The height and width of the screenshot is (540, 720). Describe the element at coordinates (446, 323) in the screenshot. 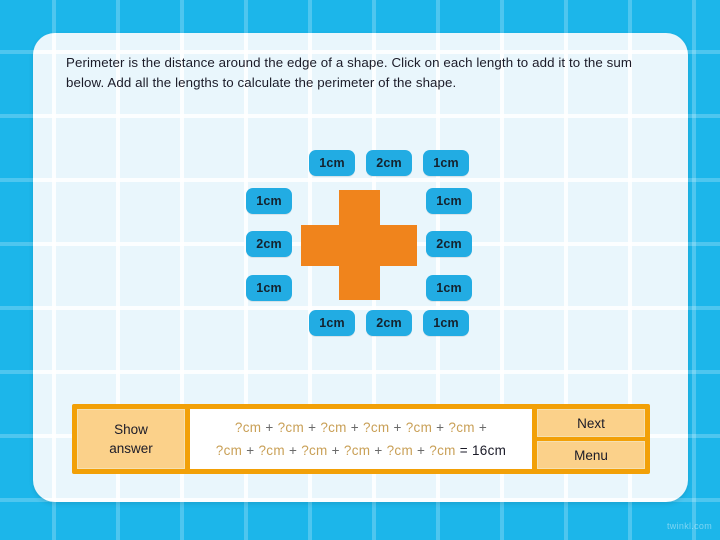

I see `length-button-bottom-3: 1cm` at that location.